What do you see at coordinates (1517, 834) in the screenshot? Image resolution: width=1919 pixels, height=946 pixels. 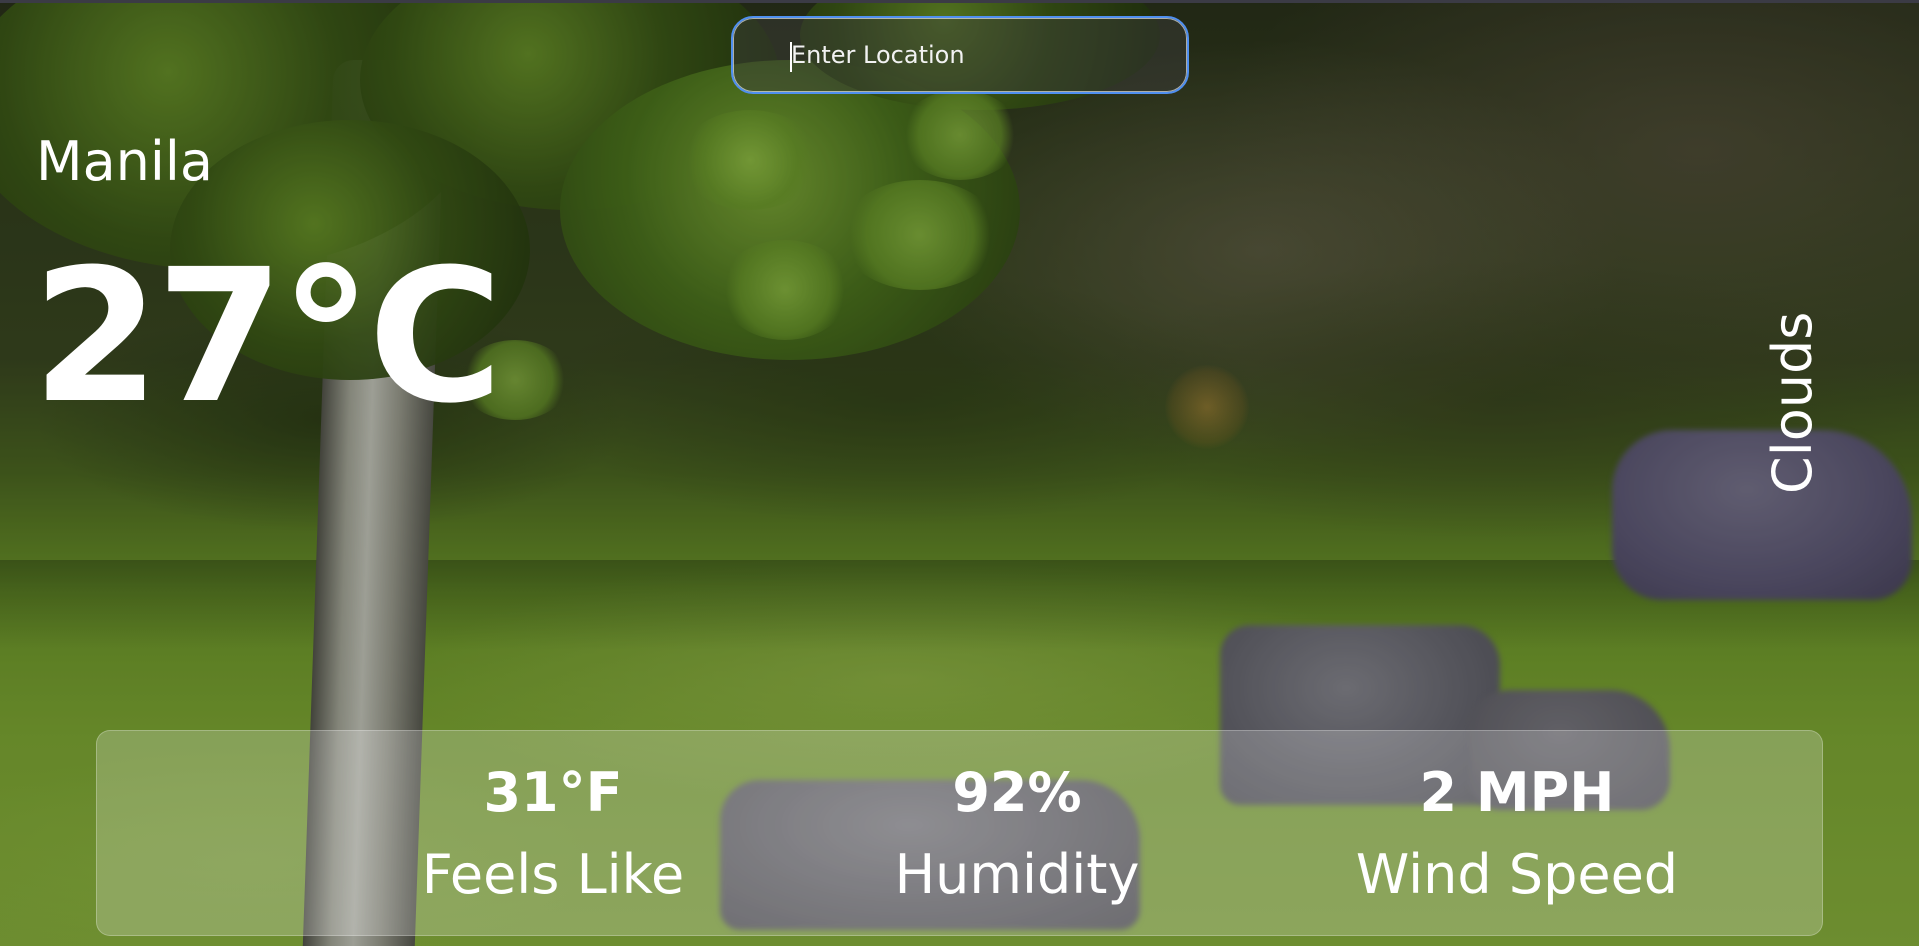 I see `wind-speed-stat: 2 MPH Wind Speed` at bounding box center [1517, 834].